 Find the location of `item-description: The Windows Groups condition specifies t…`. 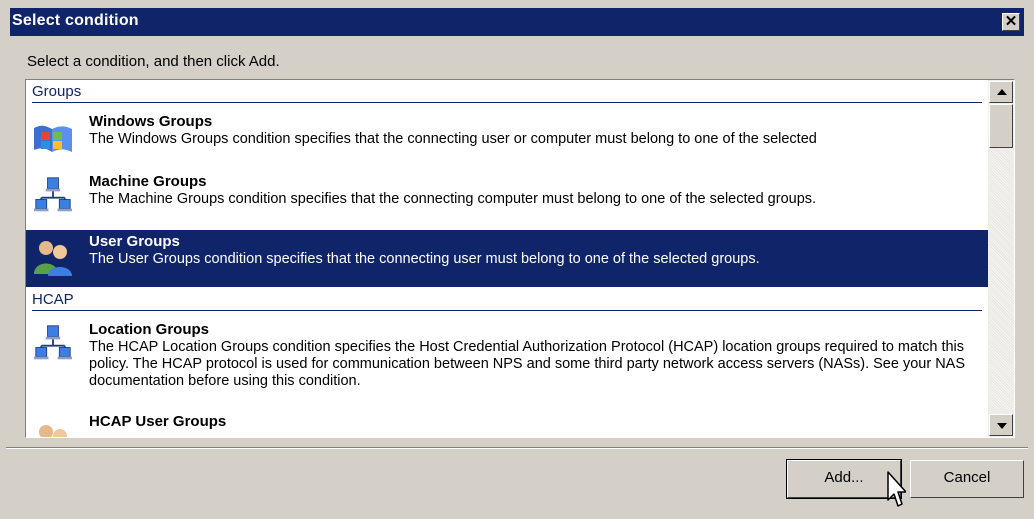

item-description: The Windows Groups condition specifies t… is located at coordinates (453, 139).